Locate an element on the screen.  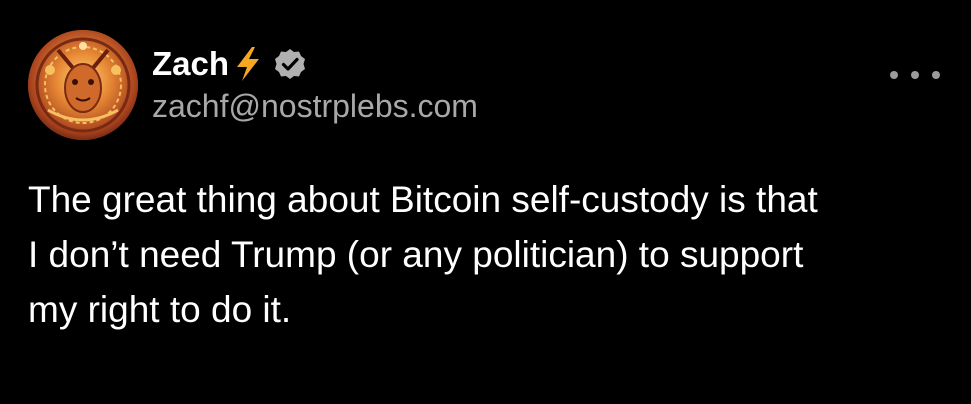
psychedelic-portrait-icon is located at coordinates (83, 85).